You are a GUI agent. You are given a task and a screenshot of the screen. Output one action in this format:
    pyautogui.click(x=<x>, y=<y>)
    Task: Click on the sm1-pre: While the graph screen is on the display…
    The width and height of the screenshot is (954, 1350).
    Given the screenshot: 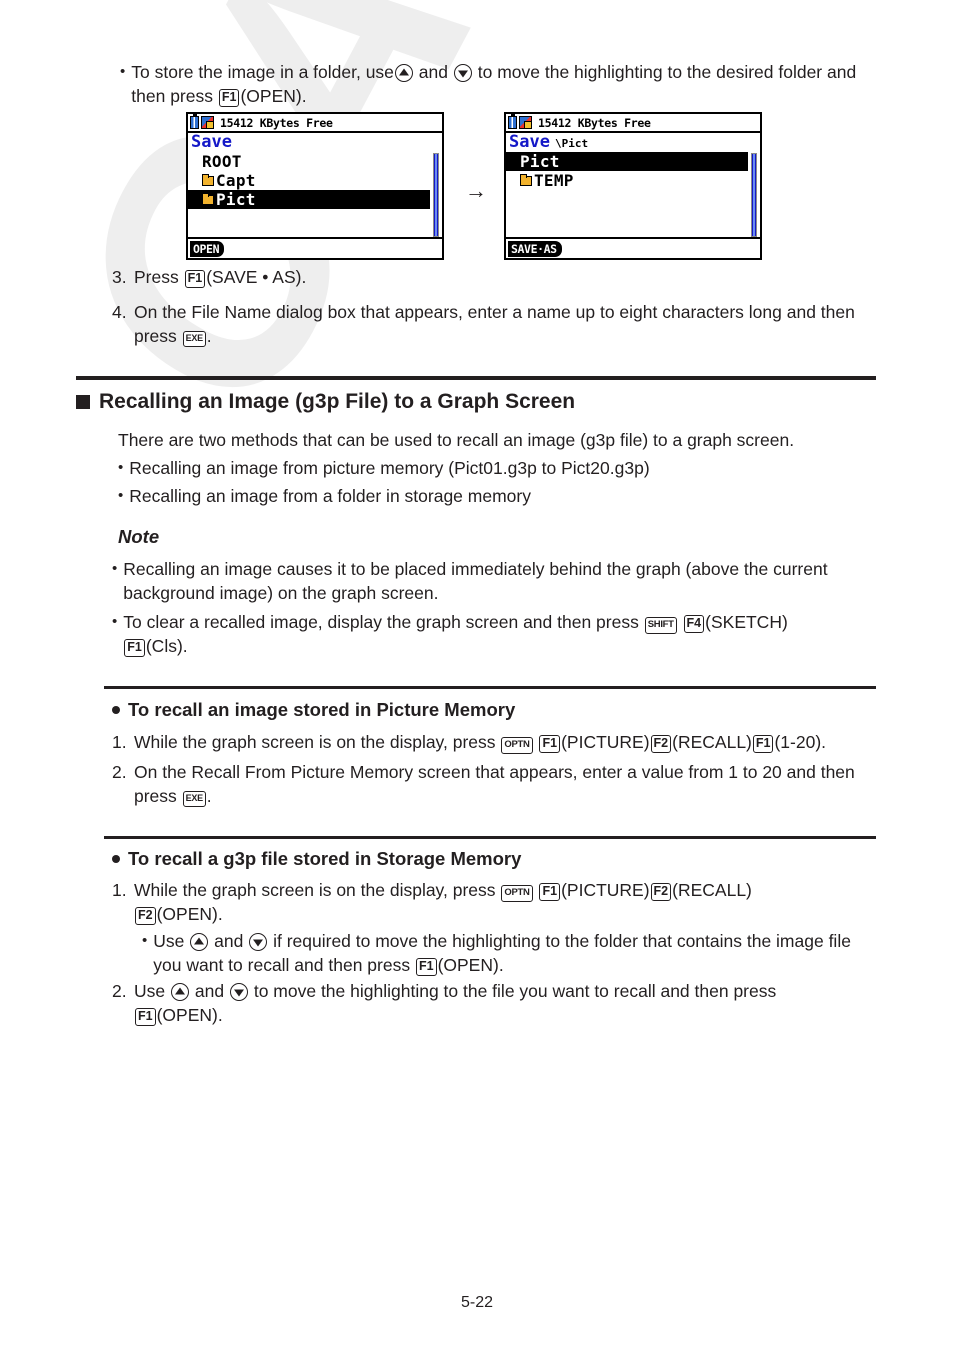 What is the action you would take?
    pyautogui.click(x=315, y=890)
    